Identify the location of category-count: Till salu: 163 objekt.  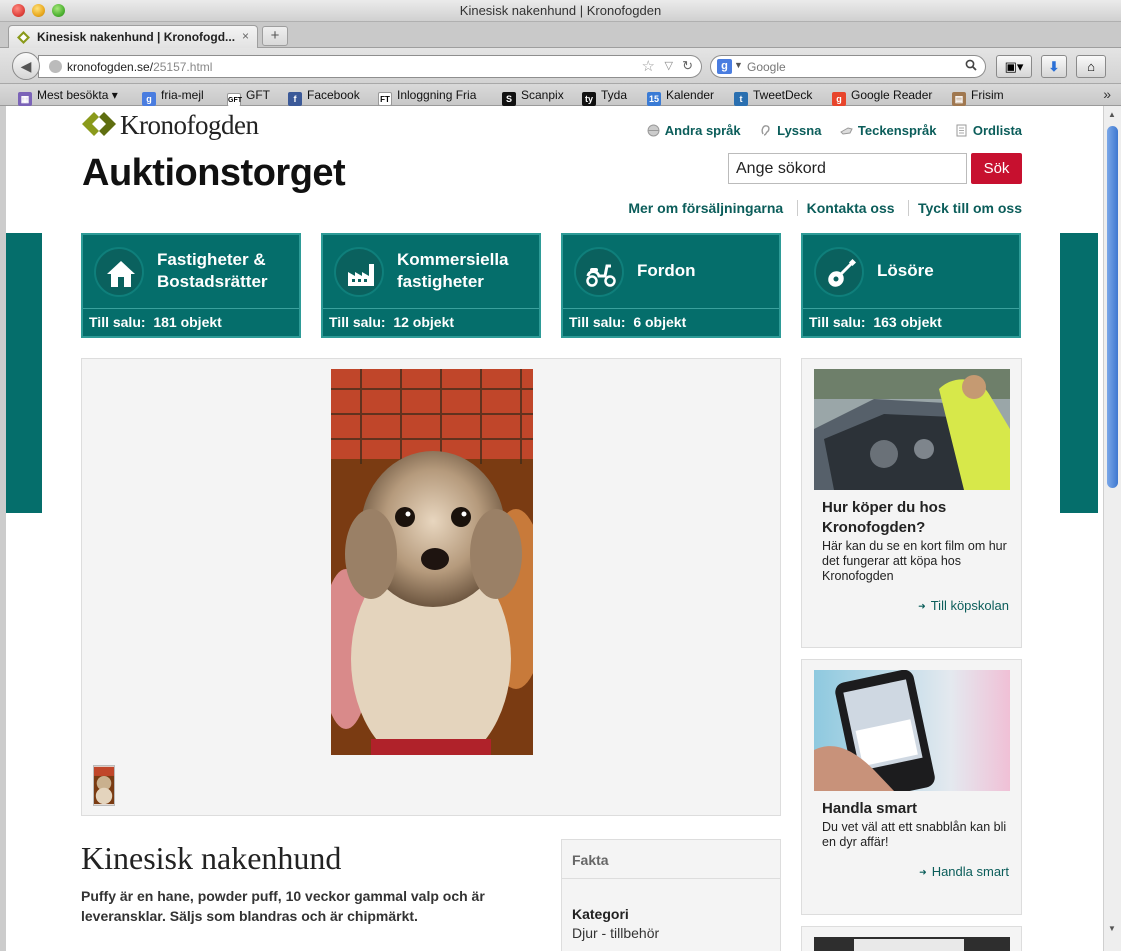
(911, 322).